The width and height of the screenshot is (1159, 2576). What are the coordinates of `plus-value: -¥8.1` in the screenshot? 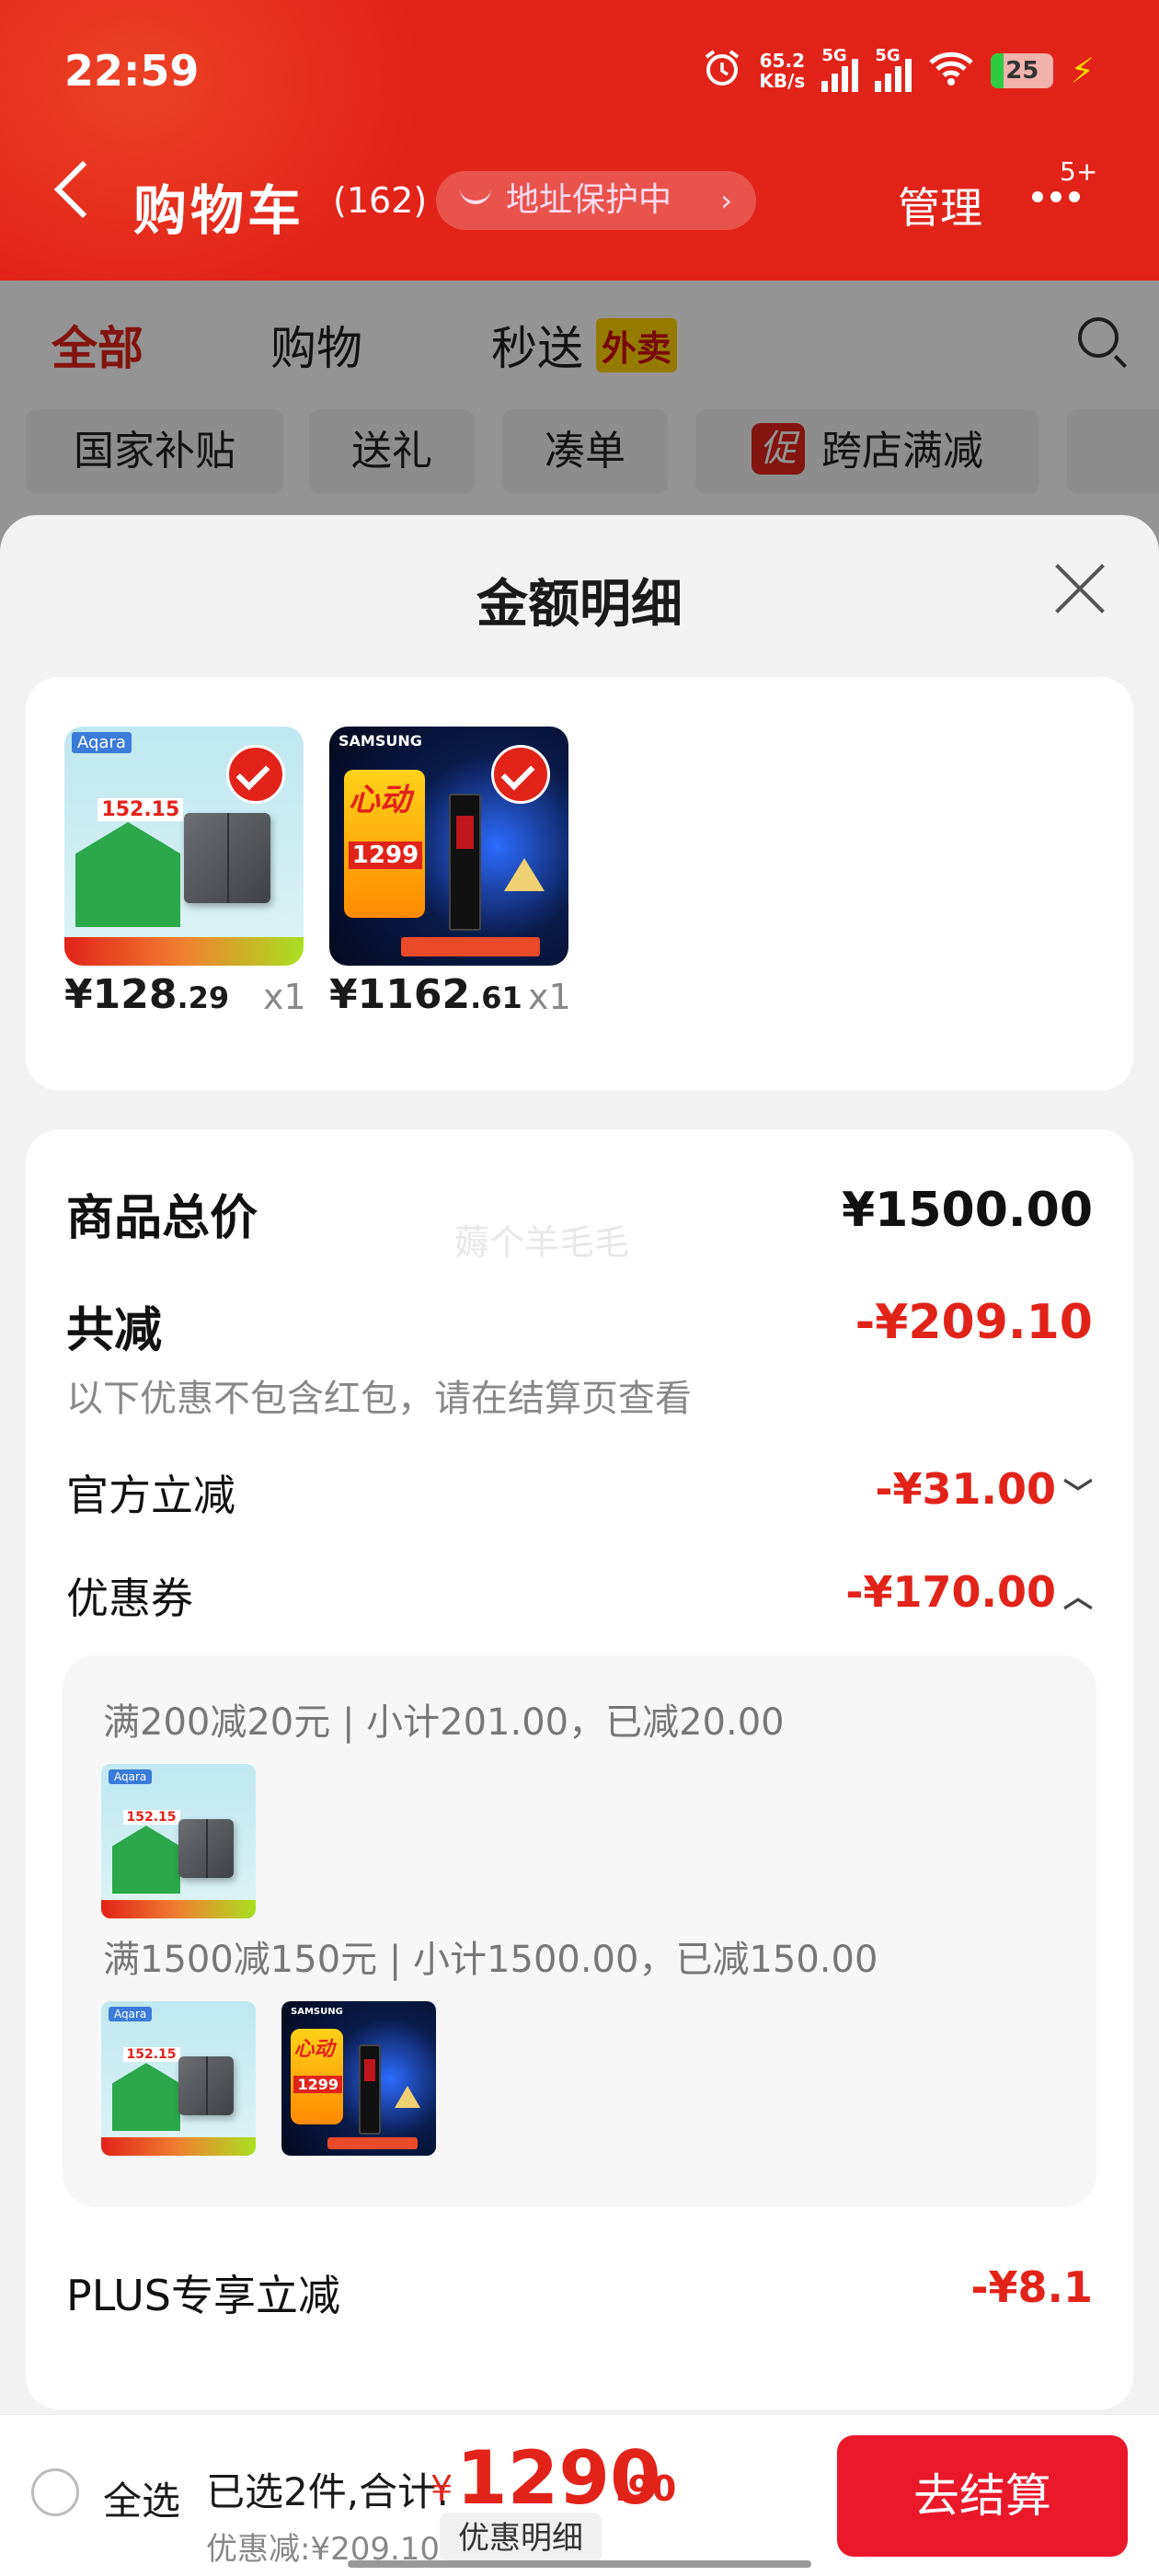 It's located at (1031, 2287).